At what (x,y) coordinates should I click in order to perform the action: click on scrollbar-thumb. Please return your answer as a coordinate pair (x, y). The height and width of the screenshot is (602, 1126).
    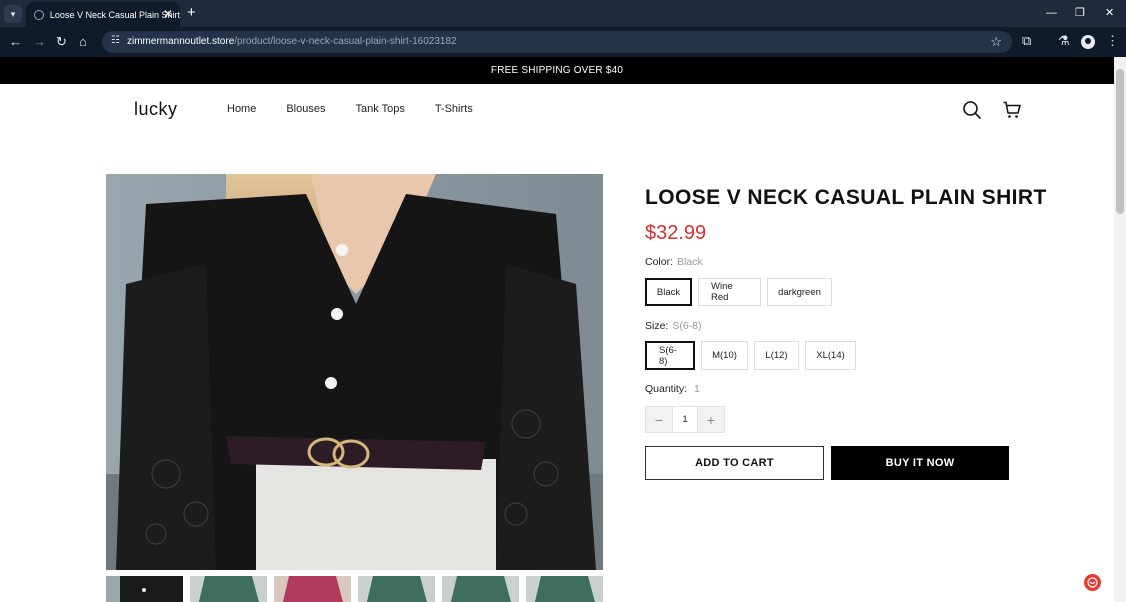
    Looking at the image, I should click on (1120, 141).